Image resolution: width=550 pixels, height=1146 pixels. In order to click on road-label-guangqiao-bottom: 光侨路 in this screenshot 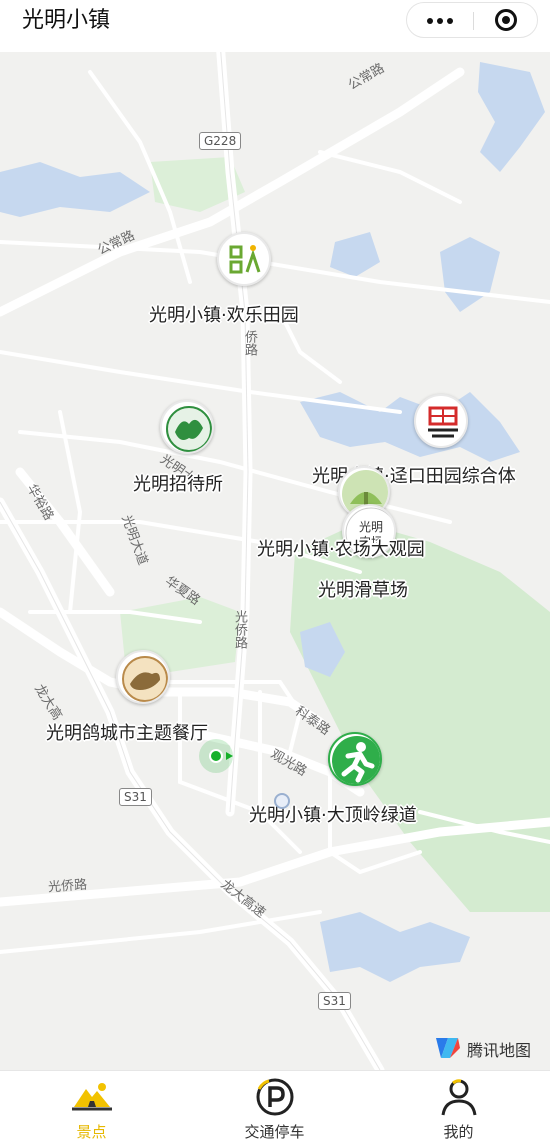, I will do `click(67, 886)`.